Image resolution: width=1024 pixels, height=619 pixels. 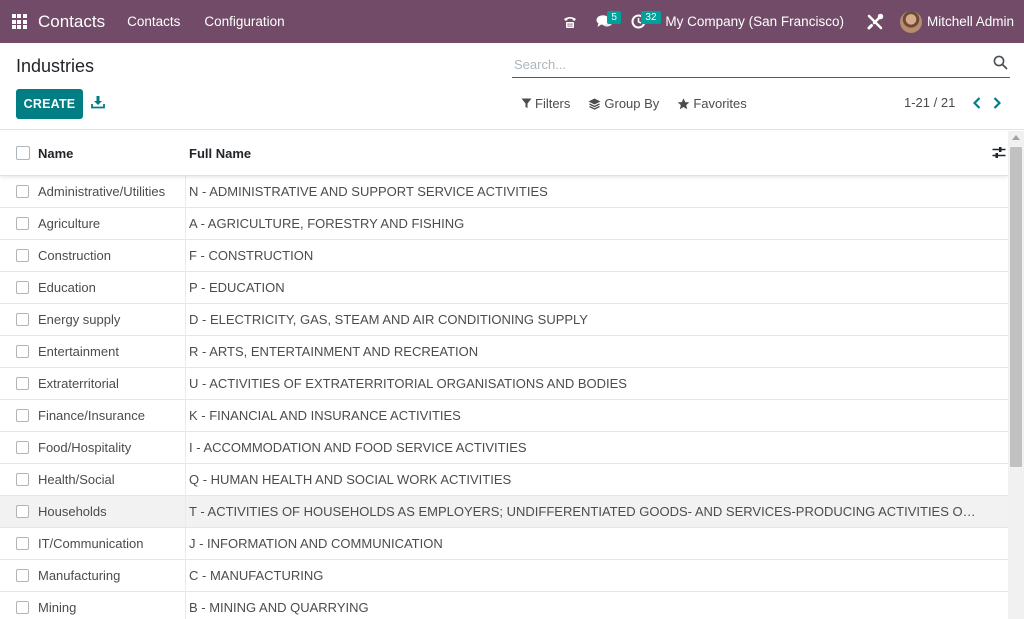 I want to click on cell-name: Entertainment, so click(x=112, y=351).